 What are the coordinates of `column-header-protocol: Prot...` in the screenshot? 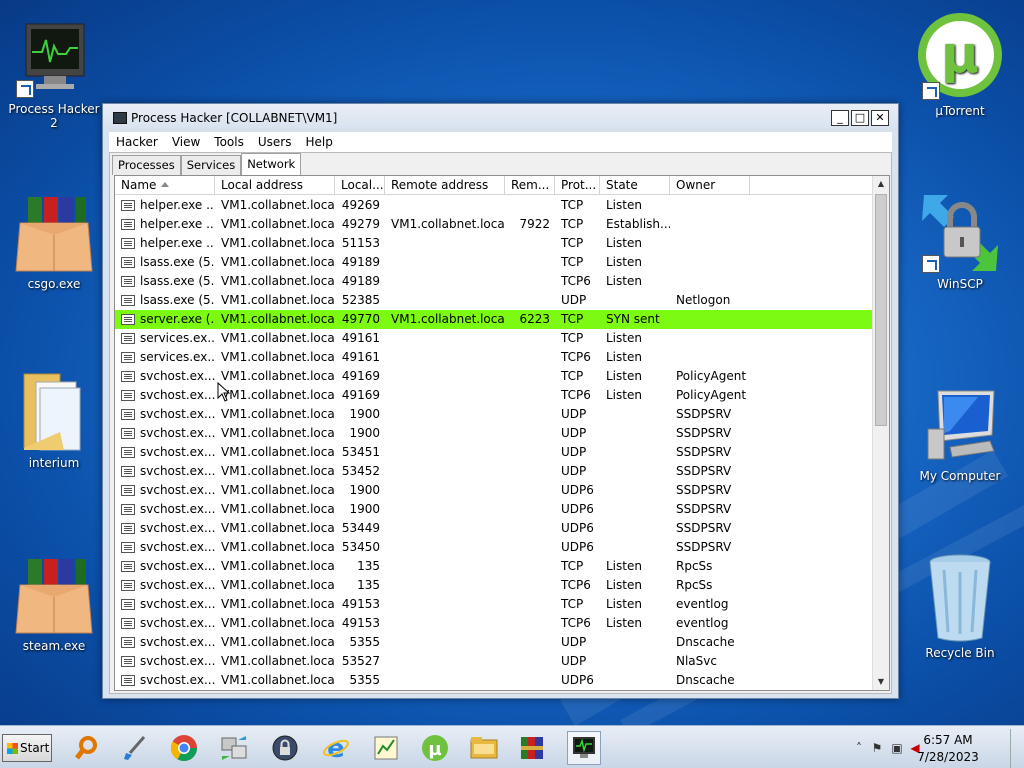 It's located at (577, 185).